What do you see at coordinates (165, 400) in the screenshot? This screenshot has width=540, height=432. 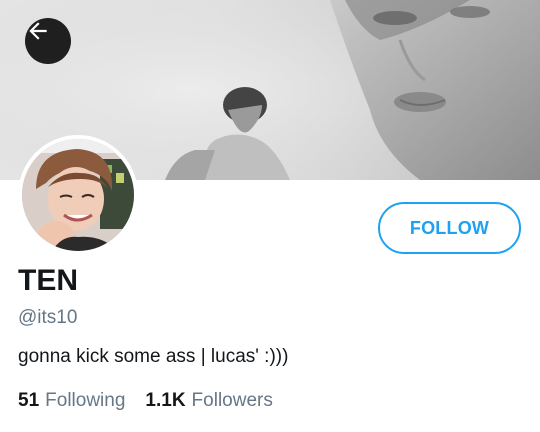 I see `followers-count: 1.1K` at bounding box center [165, 400].